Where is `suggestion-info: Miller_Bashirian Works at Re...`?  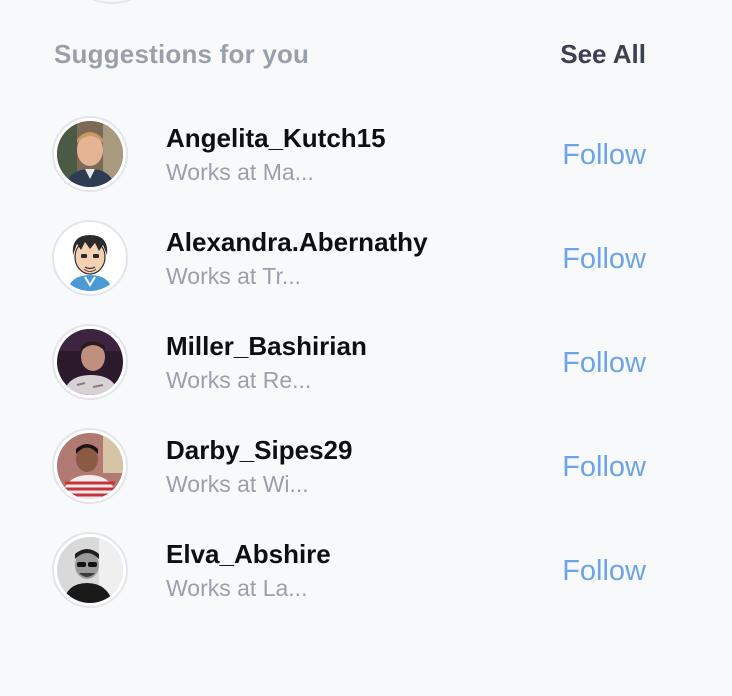
suggestion-info: Miller_Bashirian Works at Re... is located at coordinates (364, 362).